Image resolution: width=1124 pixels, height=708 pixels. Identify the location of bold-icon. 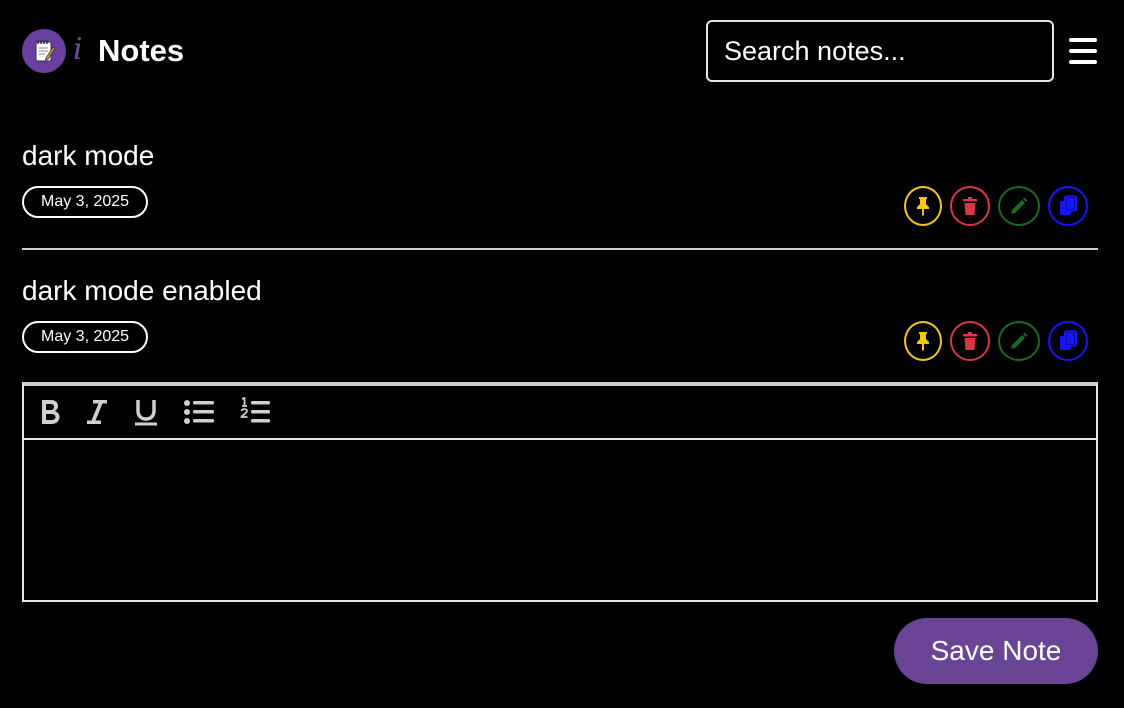
(51, 412).